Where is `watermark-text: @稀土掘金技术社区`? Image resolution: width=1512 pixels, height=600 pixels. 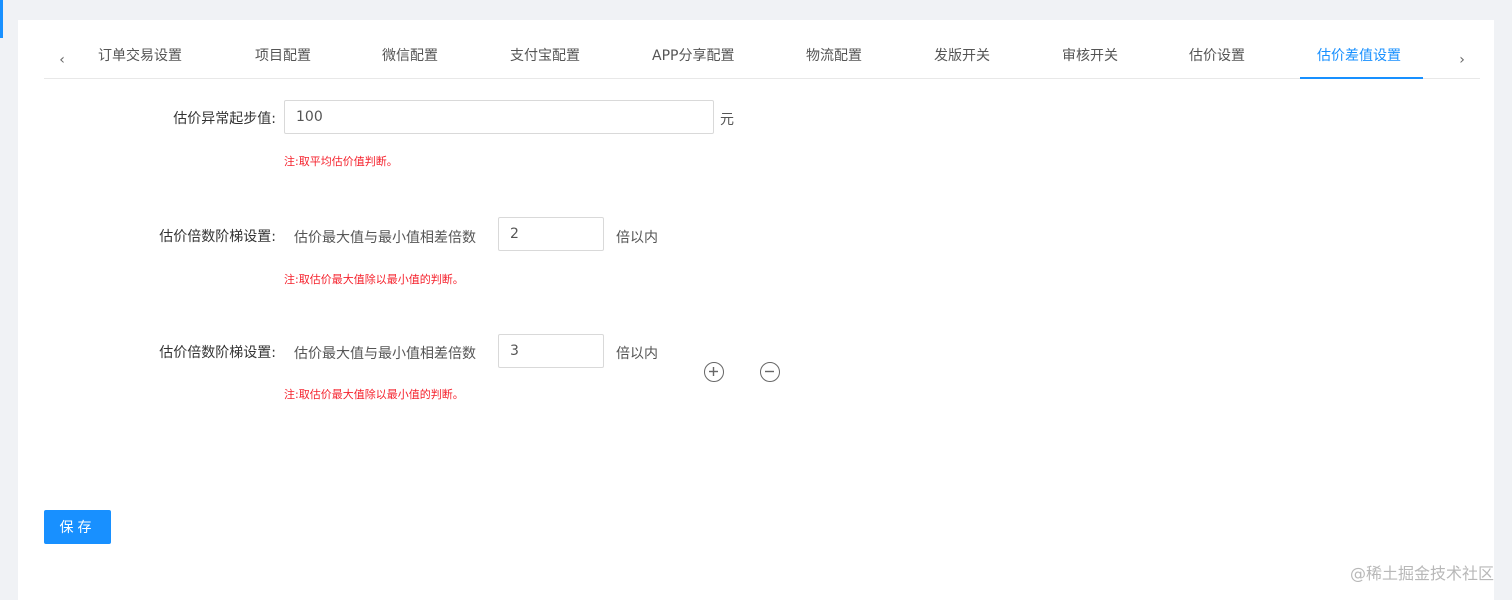
watermark-text: @稀土掘金技术社区 is located at coordinates (1421, 573).